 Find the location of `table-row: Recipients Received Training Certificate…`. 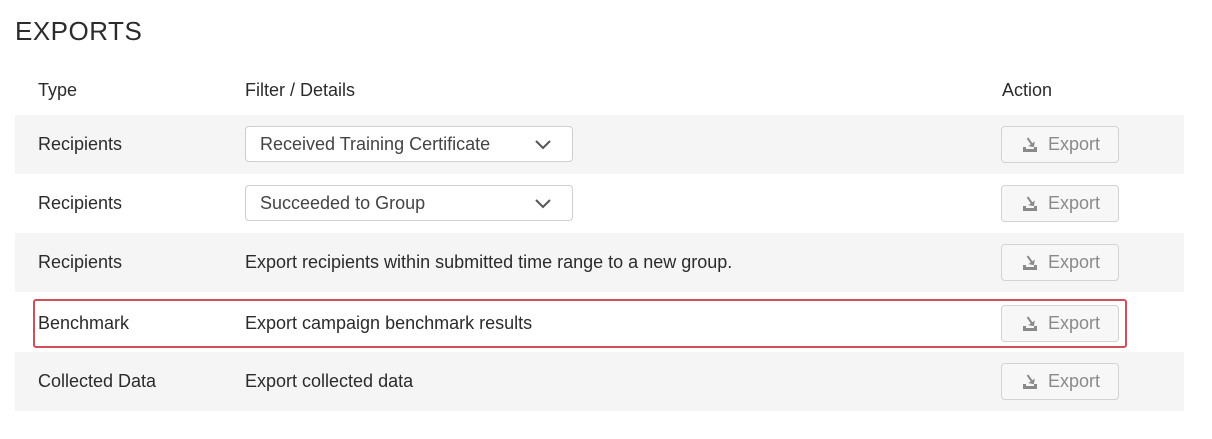

table-row: Recipients Received Training Certificate… is located at coordinates (599, 144).